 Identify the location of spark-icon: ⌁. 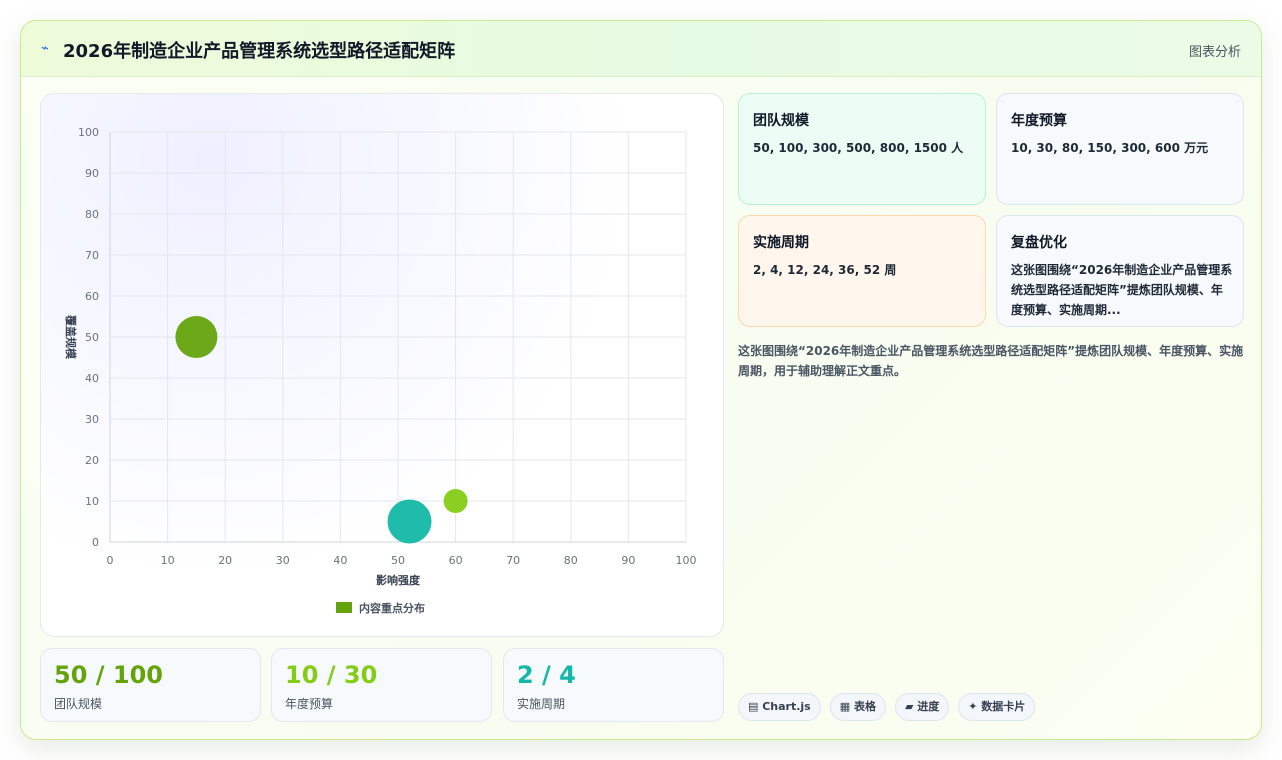
(45, 48).